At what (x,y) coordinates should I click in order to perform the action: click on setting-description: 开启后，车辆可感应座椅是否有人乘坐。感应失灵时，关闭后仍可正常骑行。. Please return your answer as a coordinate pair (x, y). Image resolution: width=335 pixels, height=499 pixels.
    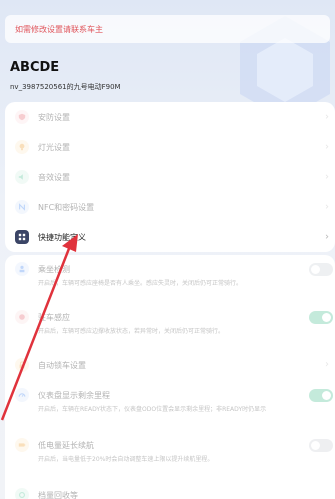
    Looking at the image, I should click on (140, 283).